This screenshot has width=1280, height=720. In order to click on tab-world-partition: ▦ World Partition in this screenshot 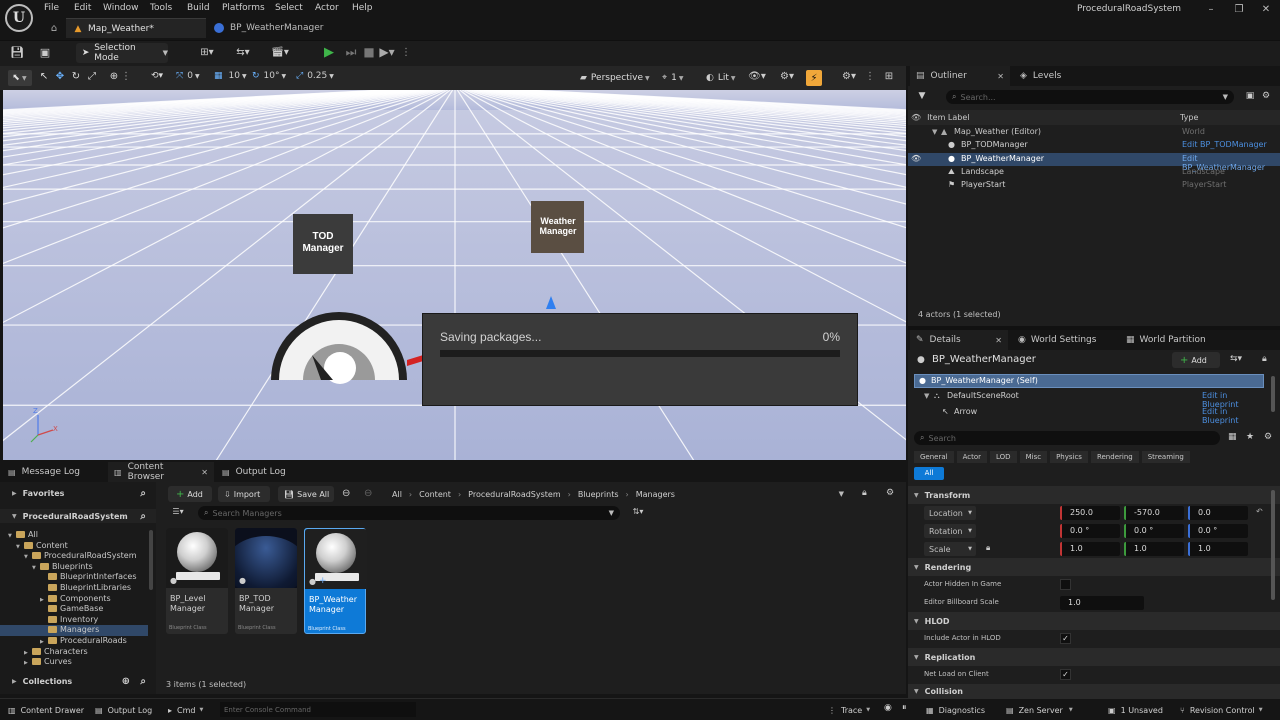, I will do `click(1176, 340)`.